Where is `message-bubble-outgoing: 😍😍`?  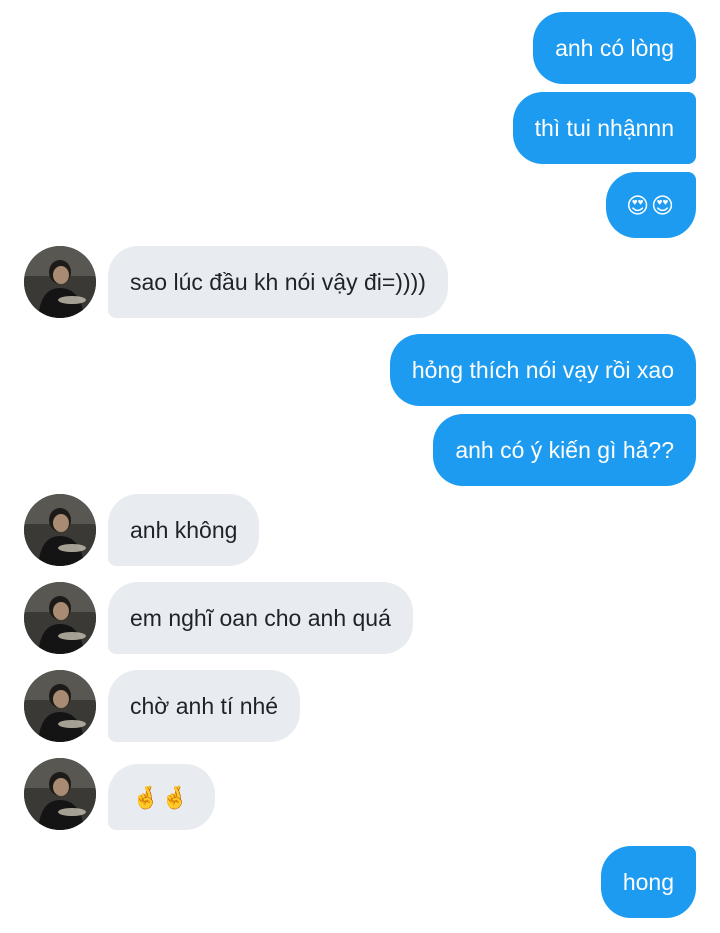 message-bubble-outgoing: 😍😍 is located at coordinates (651, 205).